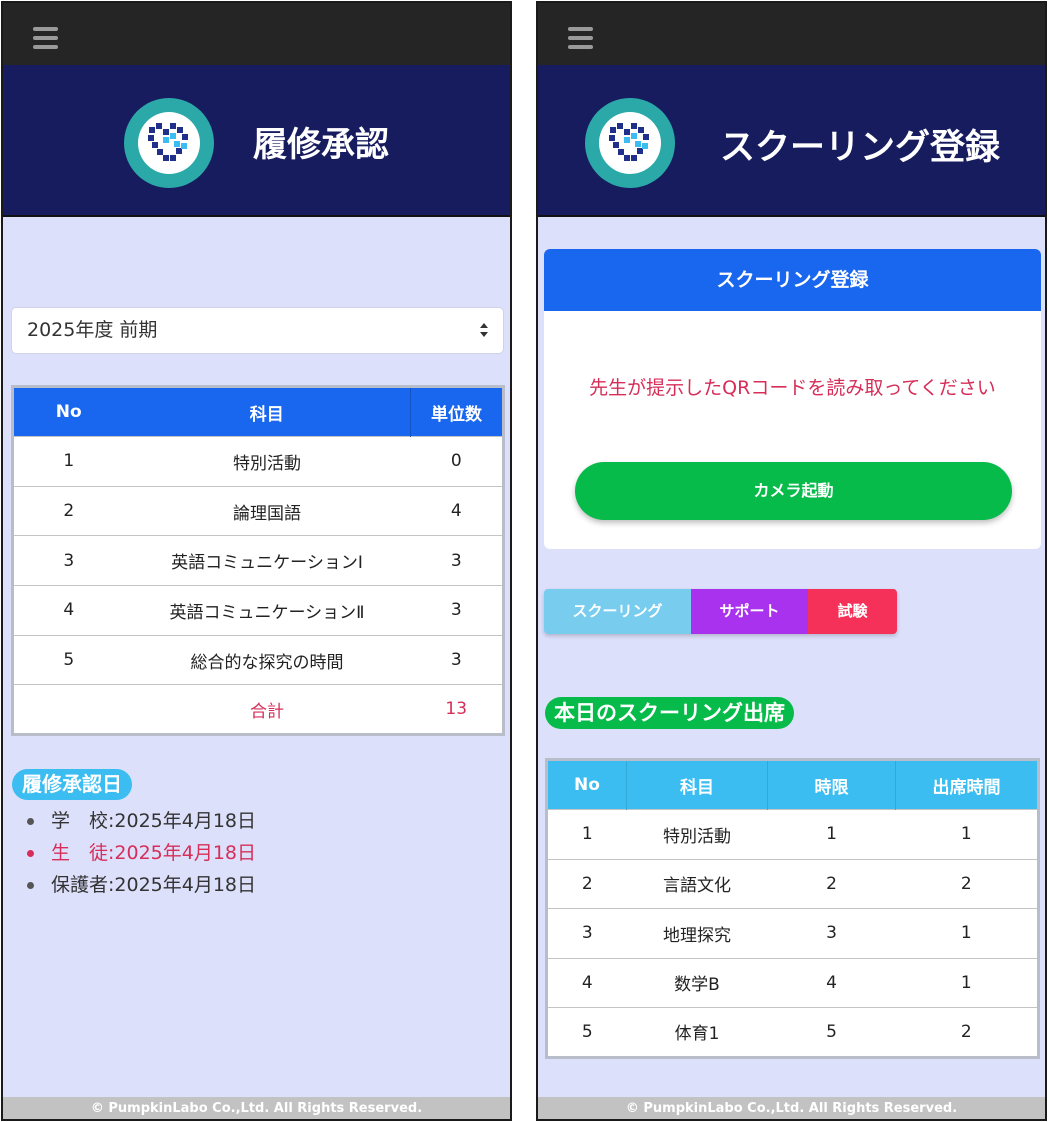 The width and height of the screenshot is (1048, 1122). I want to click on table-row: 3 地理探究 3 1, so click(792, 933).